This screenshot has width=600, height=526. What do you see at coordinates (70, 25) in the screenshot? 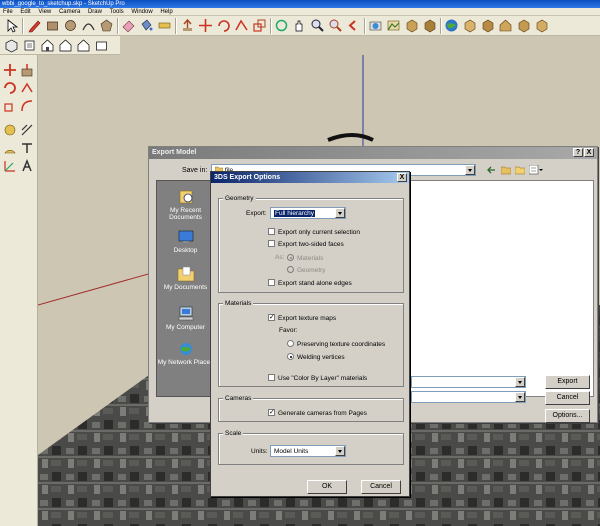
I see `circle-icon` at bounding box center [70, 25].